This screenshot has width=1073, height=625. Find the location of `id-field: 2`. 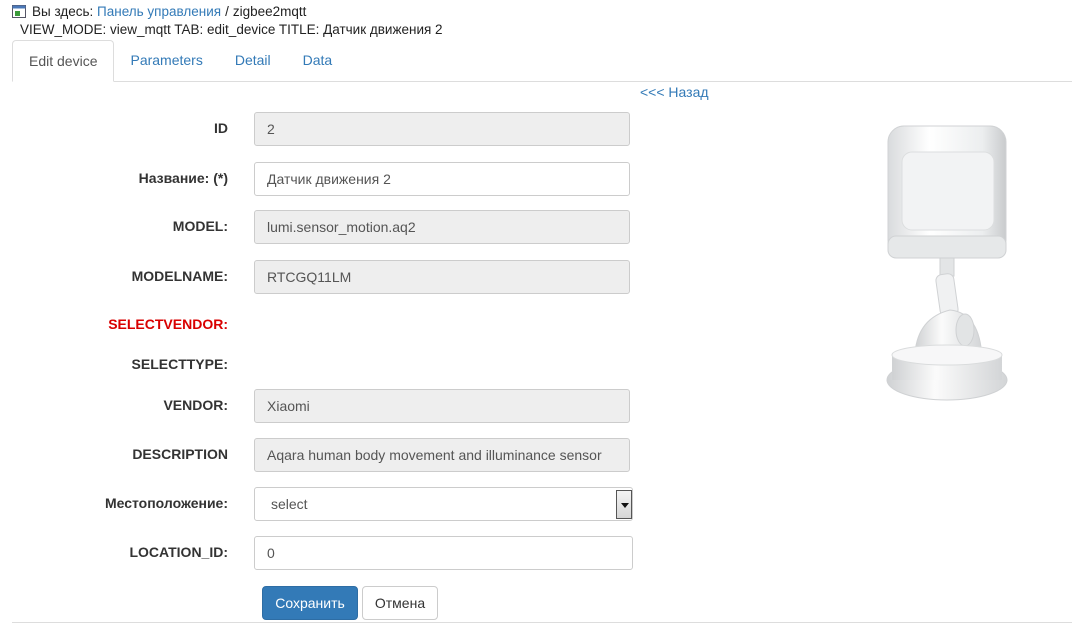

id-field: 2 is located at coordinates (442, 129).